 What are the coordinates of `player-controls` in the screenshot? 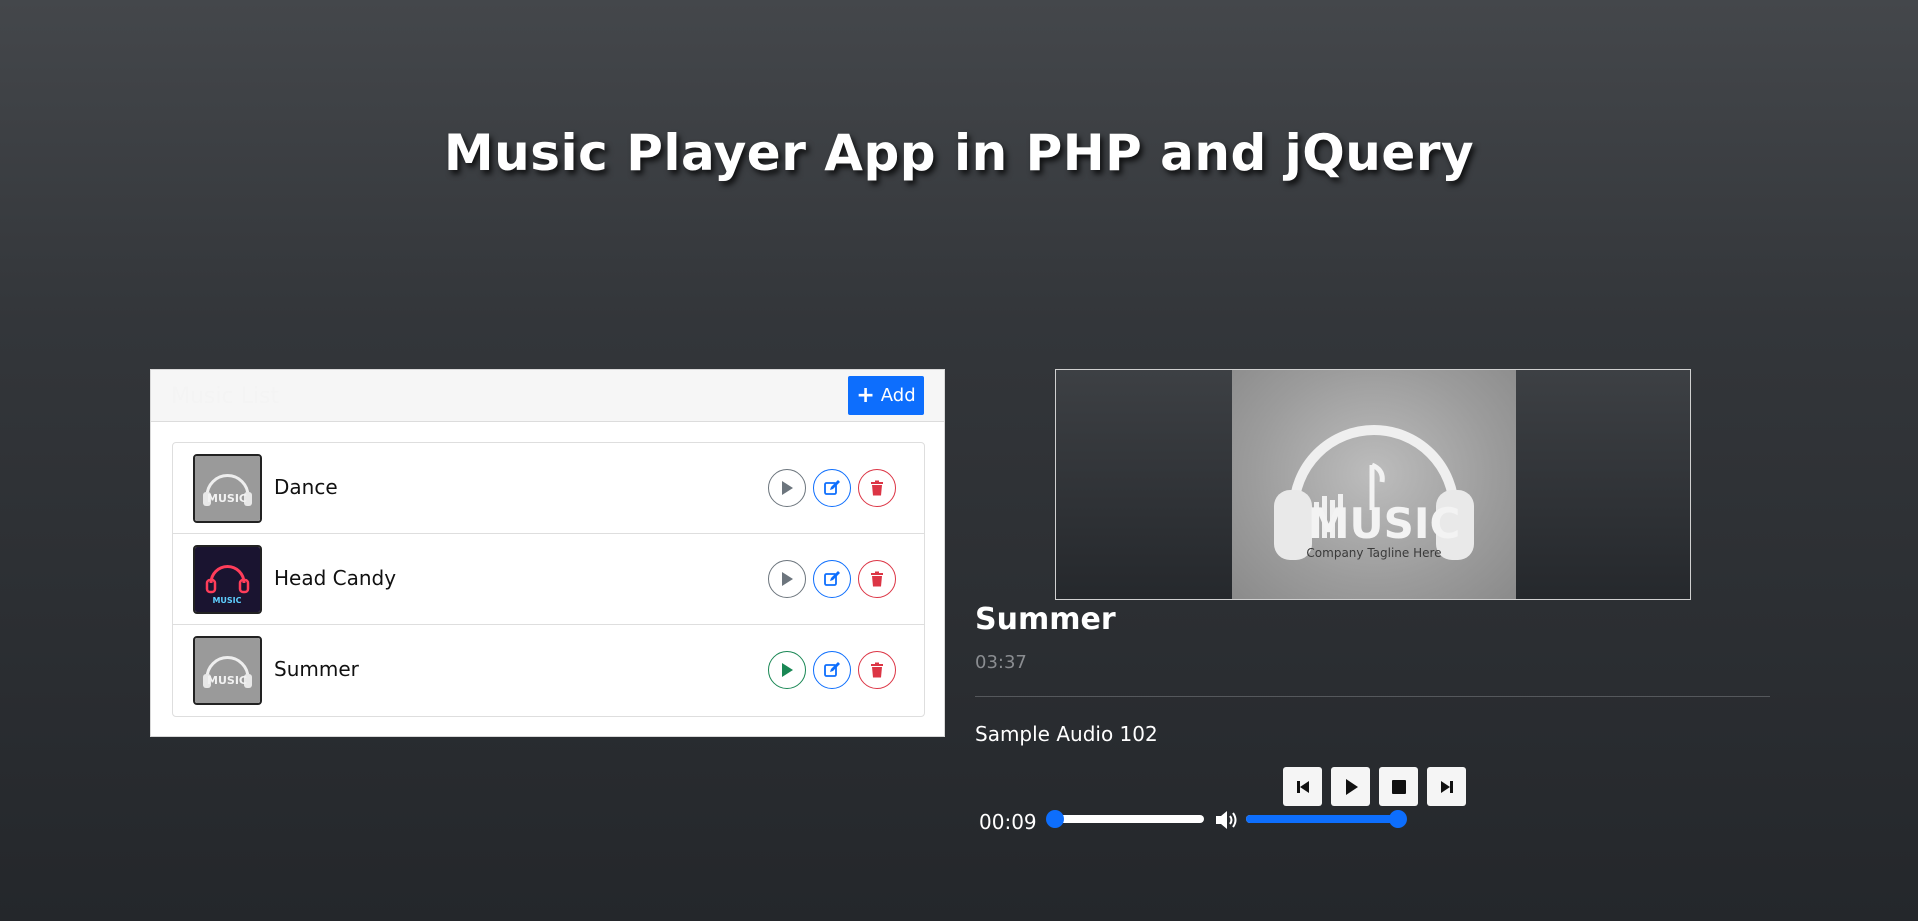 It's located at (1374, 786).